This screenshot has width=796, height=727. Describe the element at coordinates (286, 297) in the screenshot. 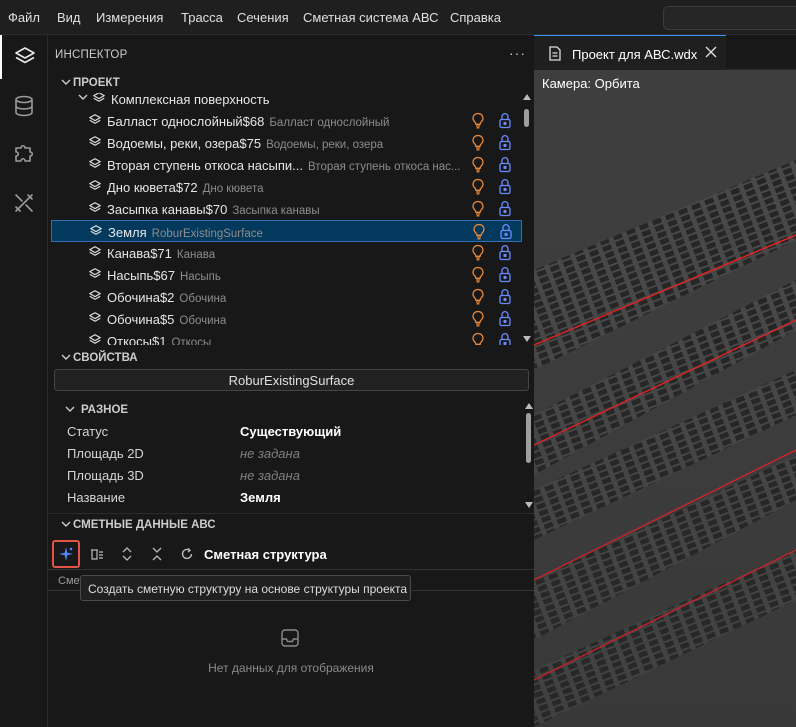

I see `tree-row: Обочина$2 Обочина` at that location.